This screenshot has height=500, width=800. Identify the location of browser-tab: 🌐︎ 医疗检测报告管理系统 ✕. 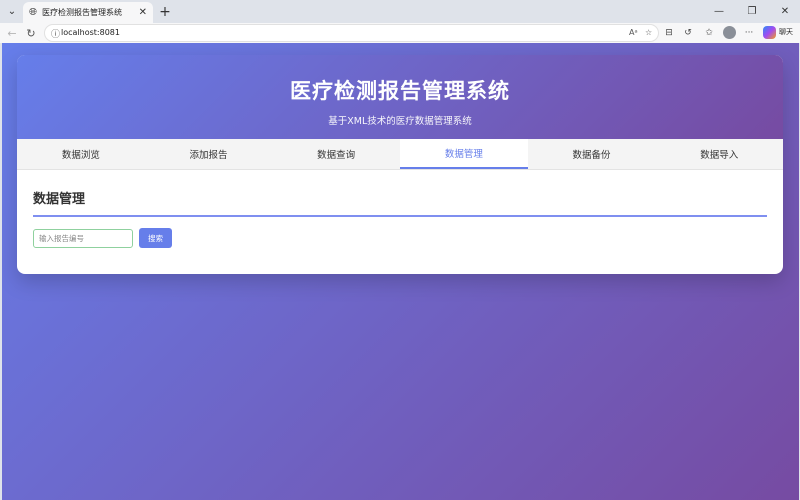
(88, 12).